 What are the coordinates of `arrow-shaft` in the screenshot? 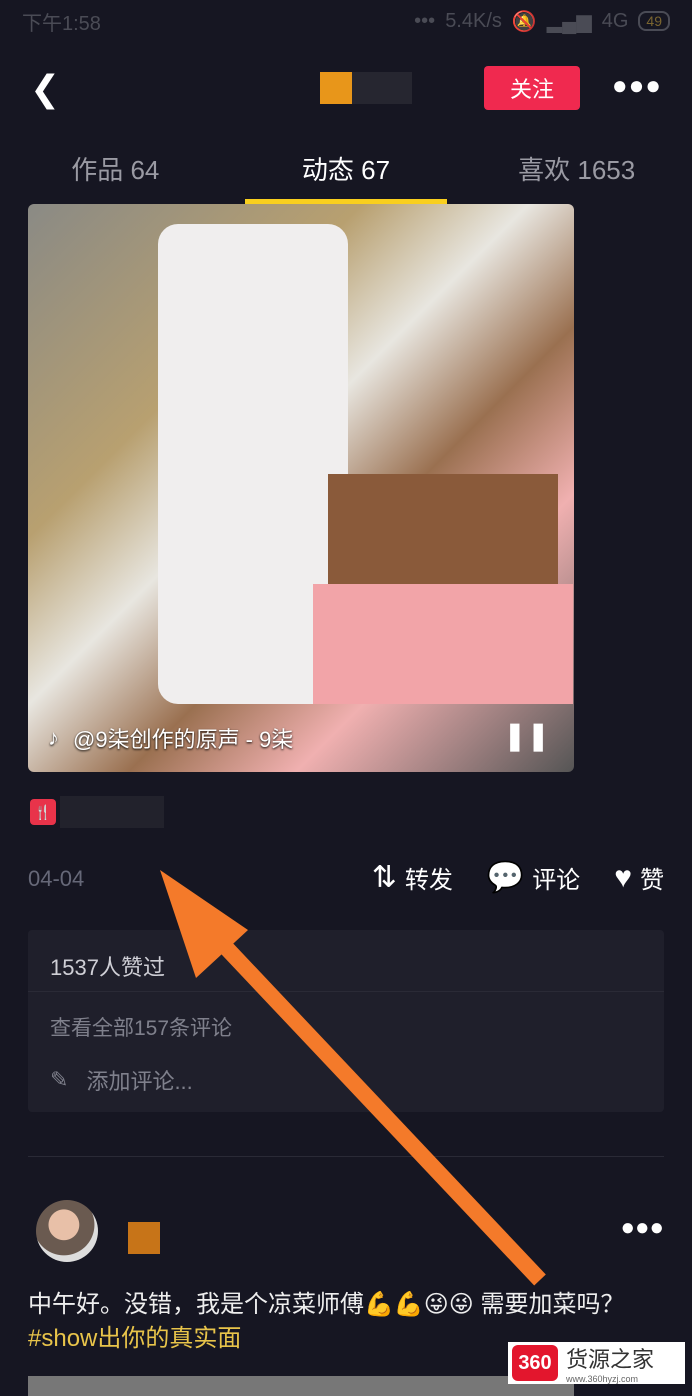 It's located at (370, 1100).